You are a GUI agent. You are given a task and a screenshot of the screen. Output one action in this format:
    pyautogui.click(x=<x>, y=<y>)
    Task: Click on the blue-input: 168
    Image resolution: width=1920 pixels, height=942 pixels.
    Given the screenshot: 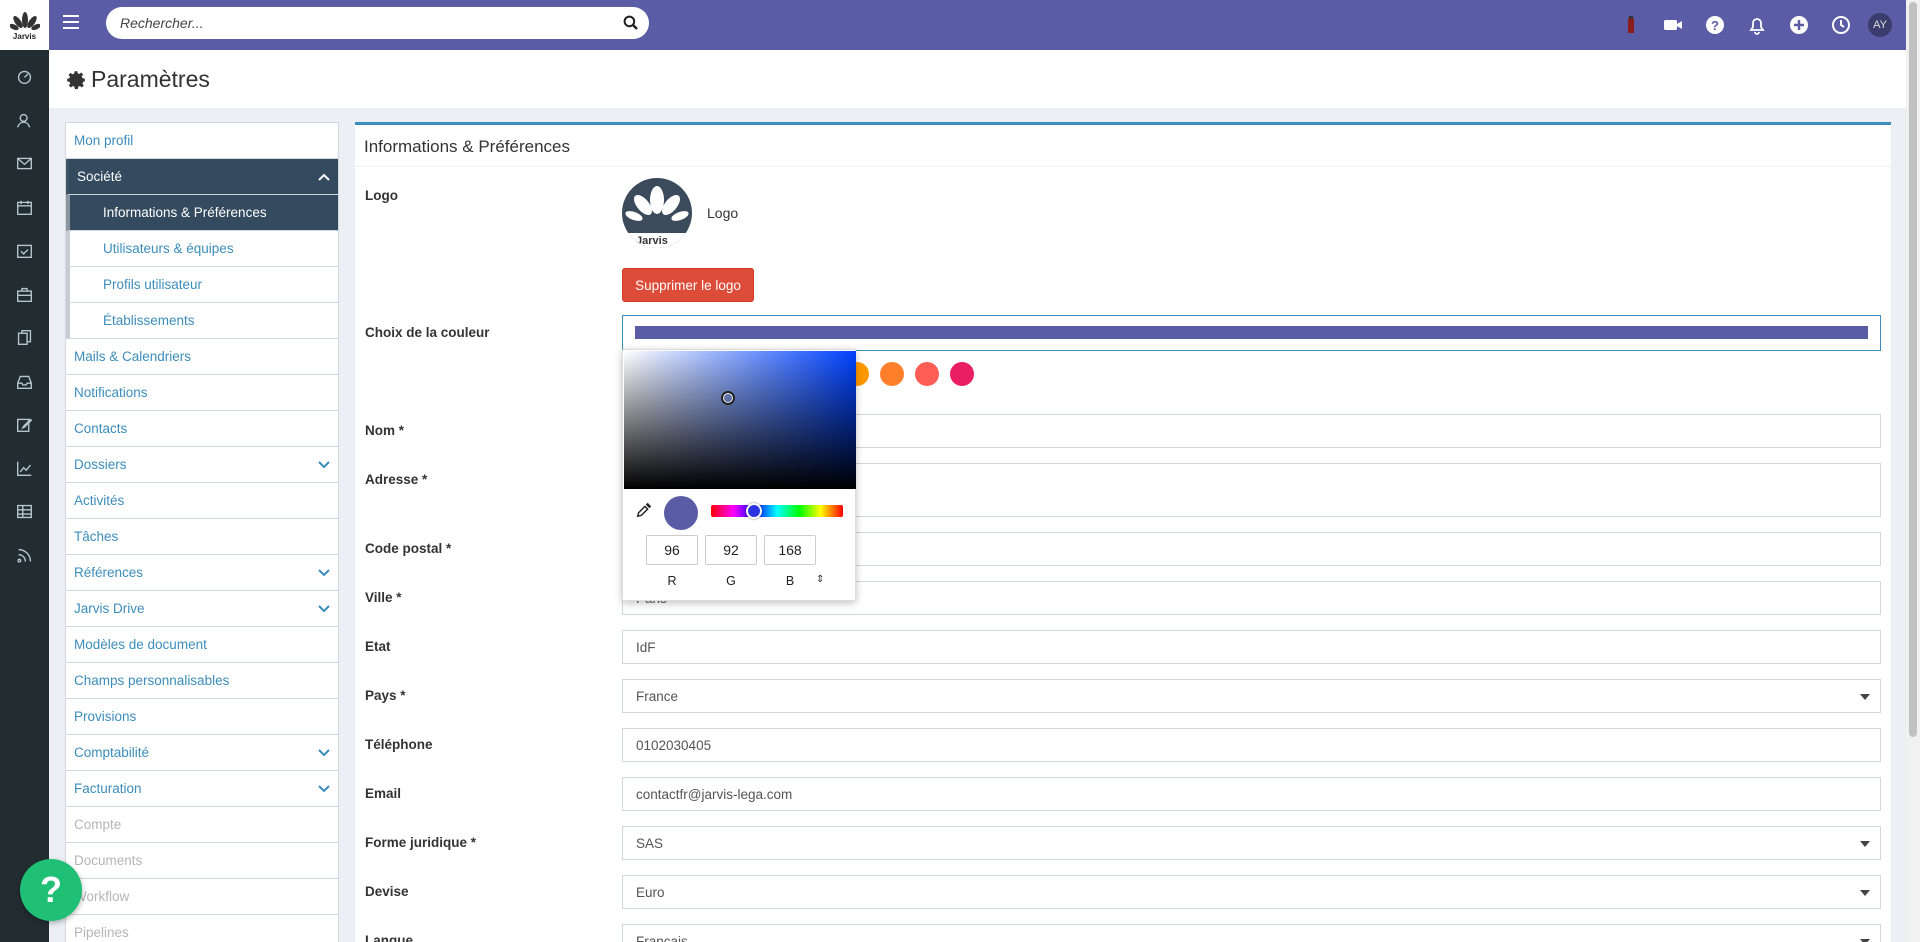 What is the action you would take?
    pyautogui.click(x=790, y=550)
    